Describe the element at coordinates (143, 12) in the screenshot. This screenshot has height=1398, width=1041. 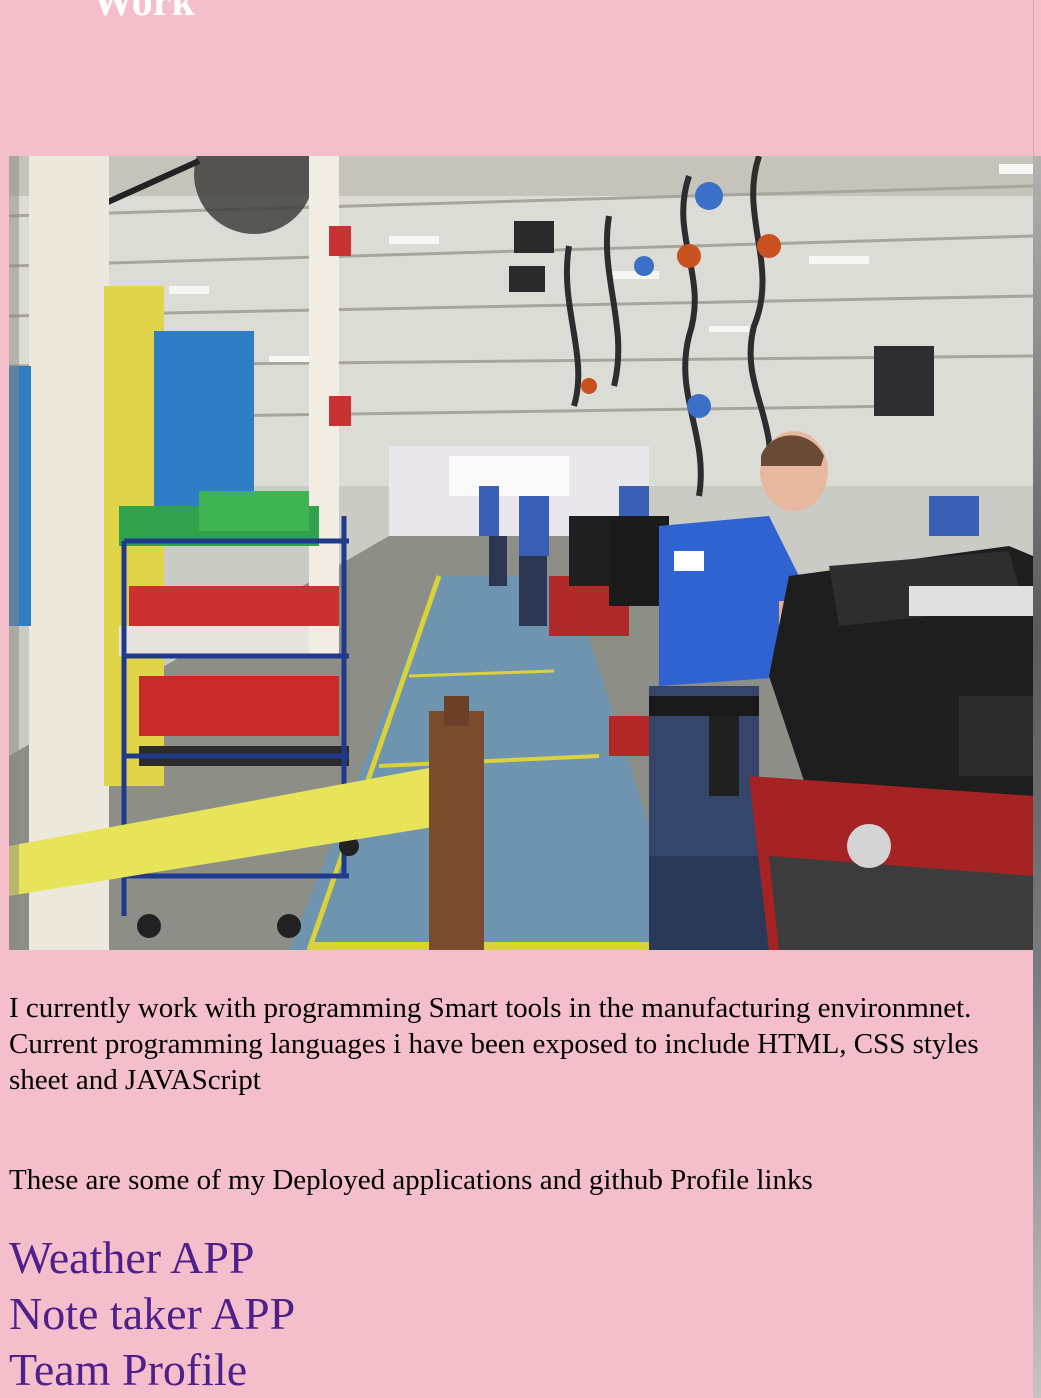
I see `page-heading: Work` at that location.